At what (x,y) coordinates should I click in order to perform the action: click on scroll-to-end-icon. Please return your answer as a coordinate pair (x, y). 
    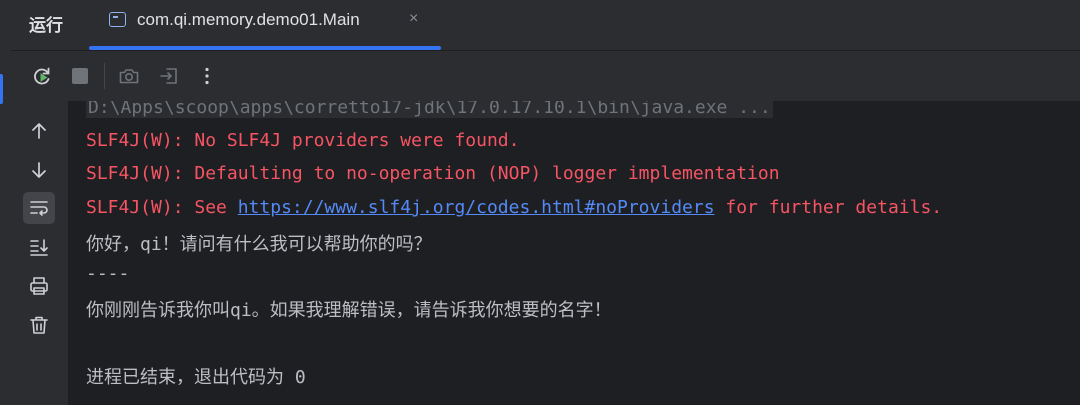
    Looking at the image, I should click on (39, 247).